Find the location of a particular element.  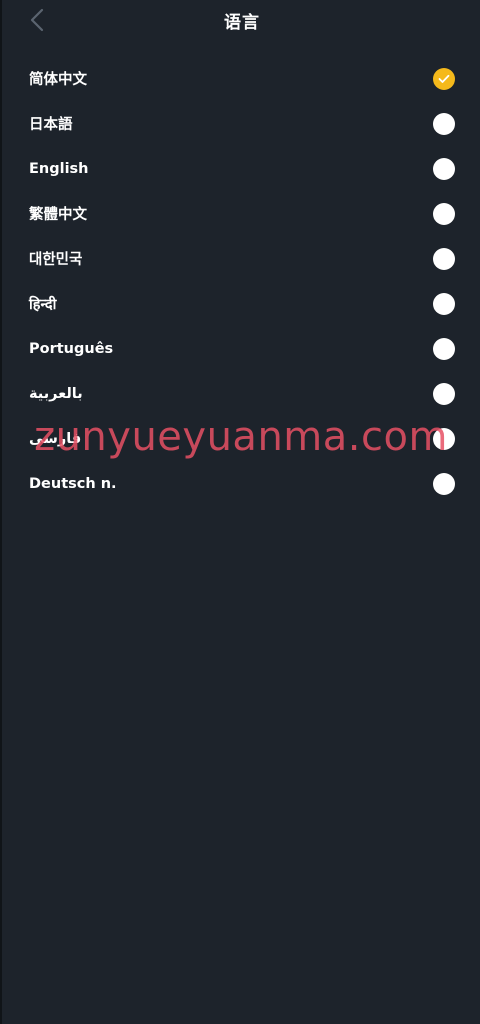

language-item-simplified-chinese: 简体中文 is located at coordinates (241, 78).